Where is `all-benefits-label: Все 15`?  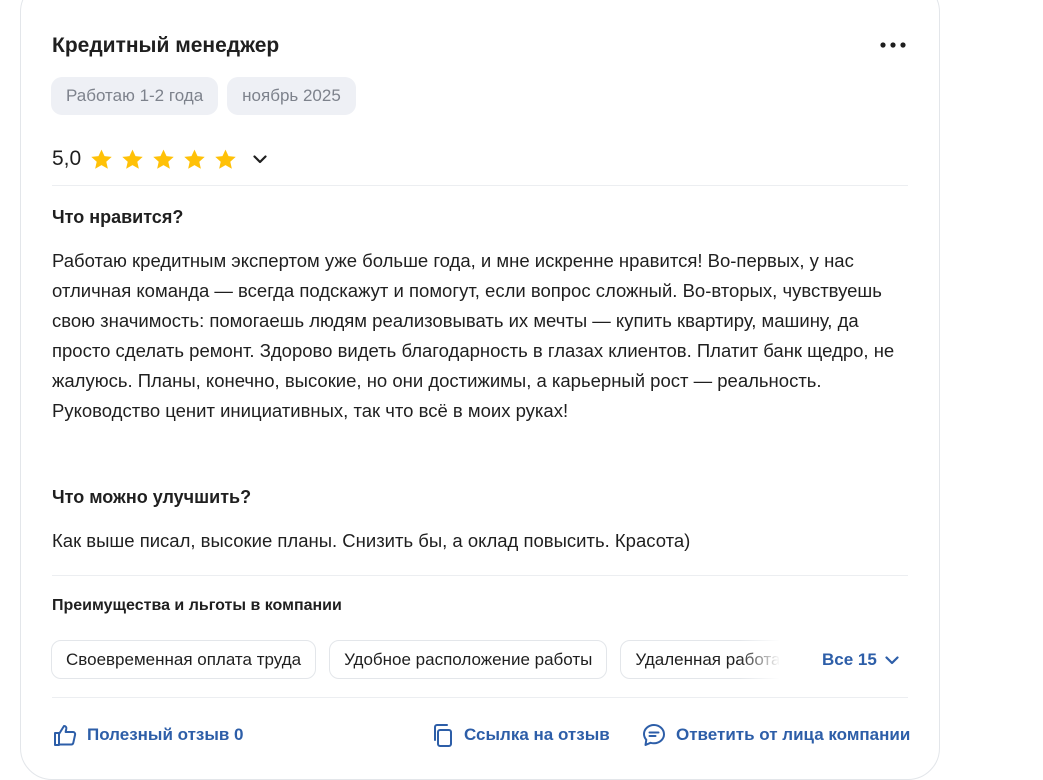
all-benefits-label: Все 15 is located at coordinates (849, 659).